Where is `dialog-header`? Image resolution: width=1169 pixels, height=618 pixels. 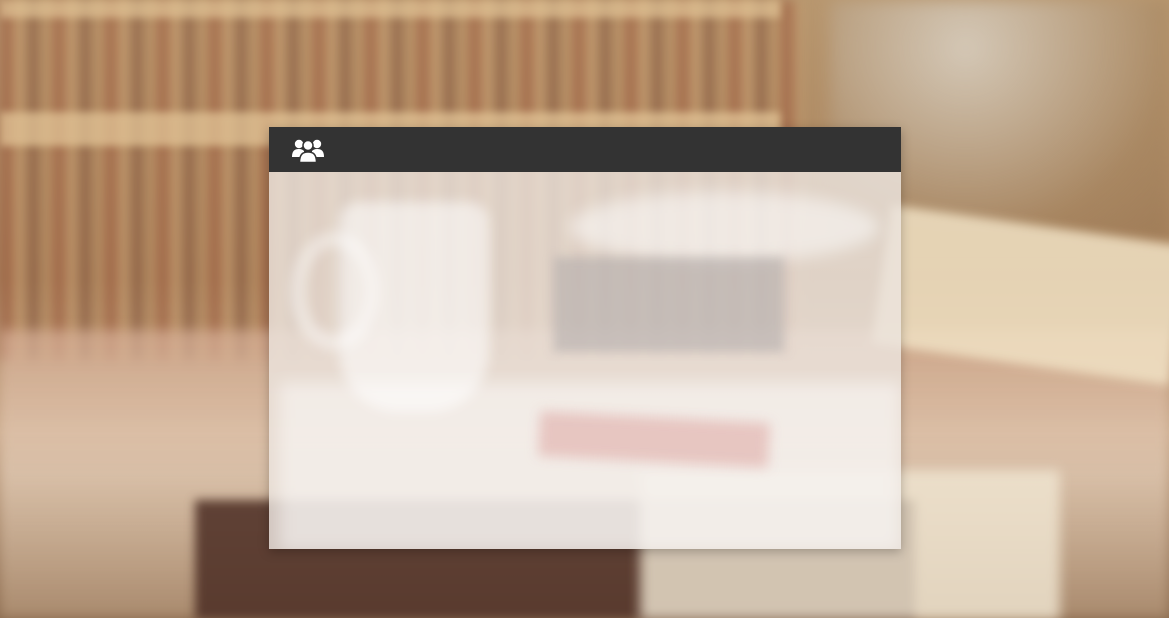
dialog-header is located at coordinates (585, 149).